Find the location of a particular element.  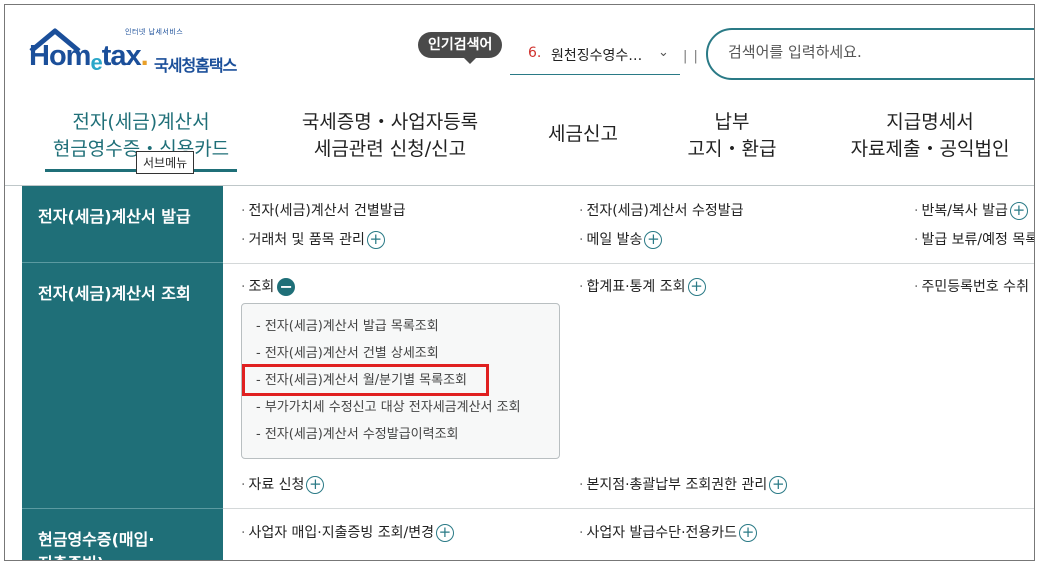

link-partner-items: · 거래처 및 품목 관리 + is located at coordinates (313, 240).